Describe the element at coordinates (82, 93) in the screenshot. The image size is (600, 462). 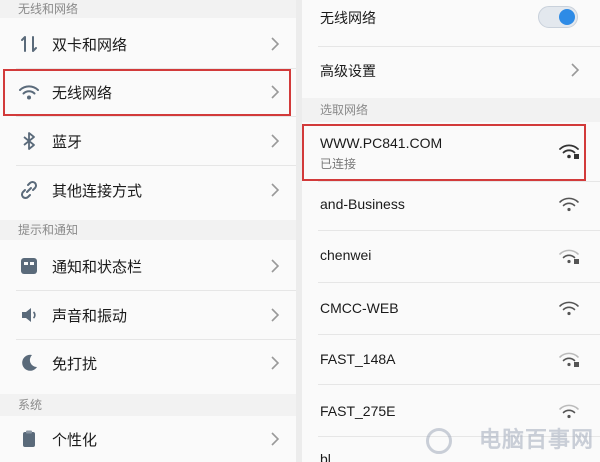
I see `settings-item-label: 无线网络` at that location.